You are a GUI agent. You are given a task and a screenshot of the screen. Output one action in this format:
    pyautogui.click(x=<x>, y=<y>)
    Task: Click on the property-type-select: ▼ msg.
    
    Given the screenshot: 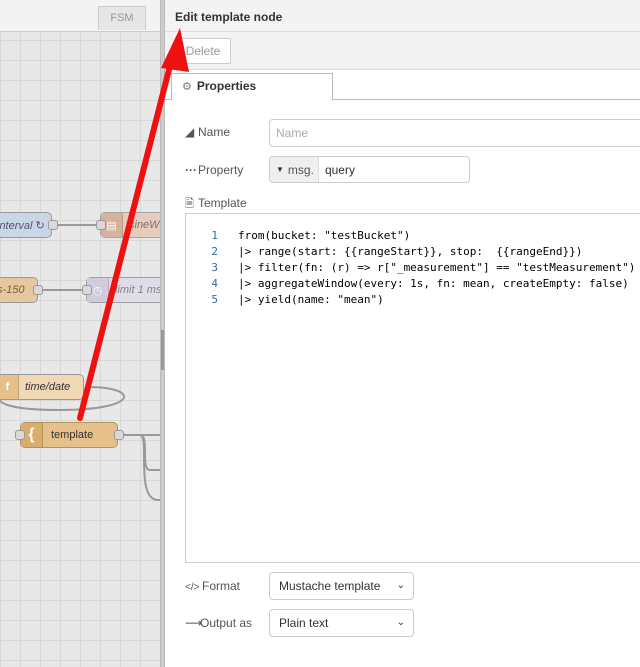 What is the action you would take?
    pyautogui.click(x=294, y=169)
    